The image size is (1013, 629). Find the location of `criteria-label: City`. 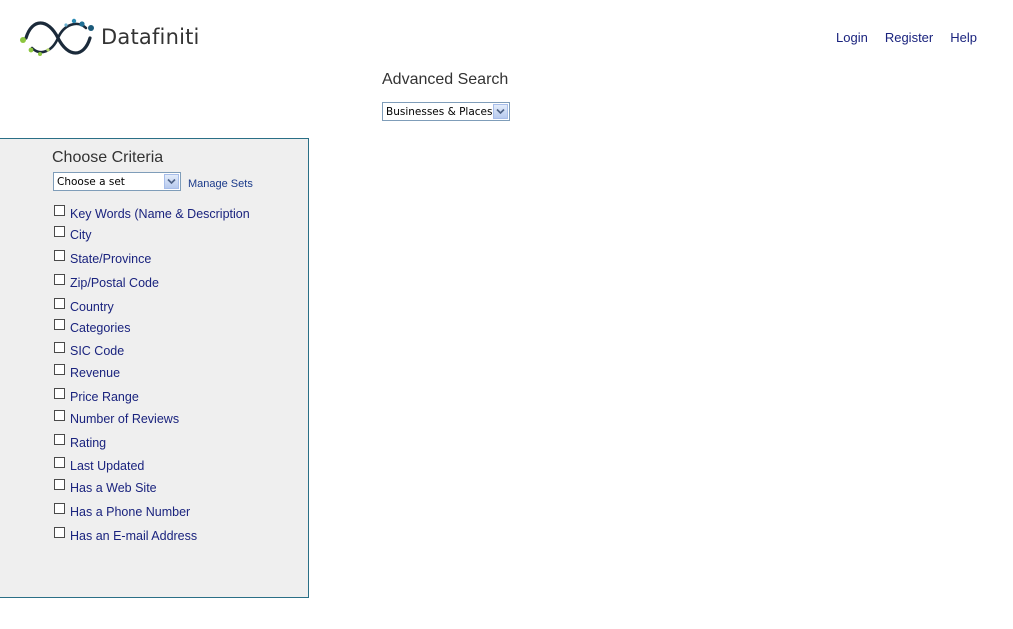

criteria-label: City is located at coordinates (81, 235).